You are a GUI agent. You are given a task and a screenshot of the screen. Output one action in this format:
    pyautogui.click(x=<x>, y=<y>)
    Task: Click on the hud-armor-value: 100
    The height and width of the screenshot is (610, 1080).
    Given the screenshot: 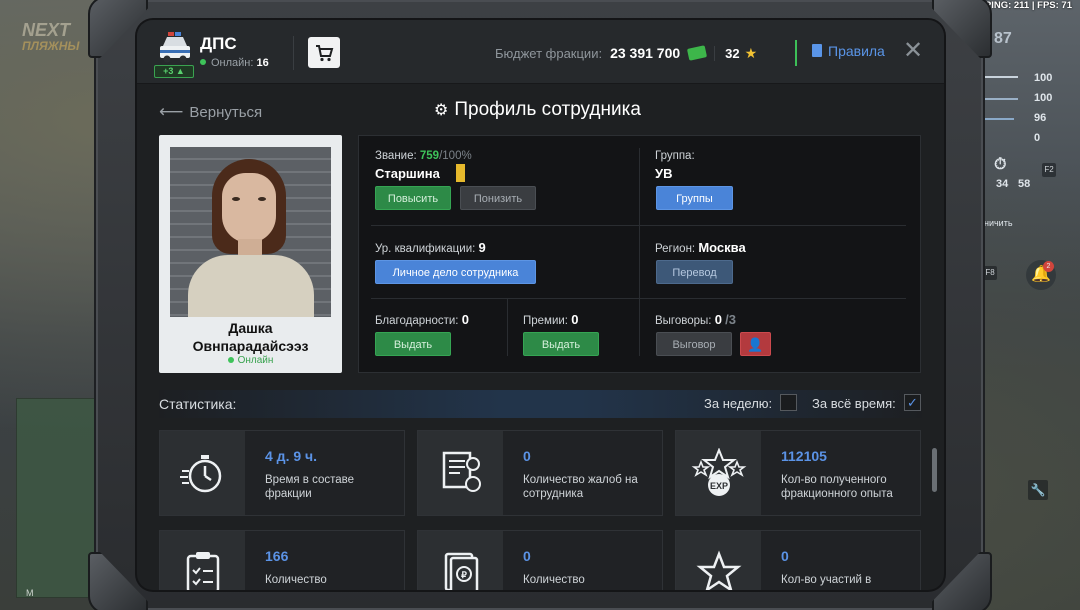 What is the action you would take?
    pyautogui.click(x=1043, y=98)
    